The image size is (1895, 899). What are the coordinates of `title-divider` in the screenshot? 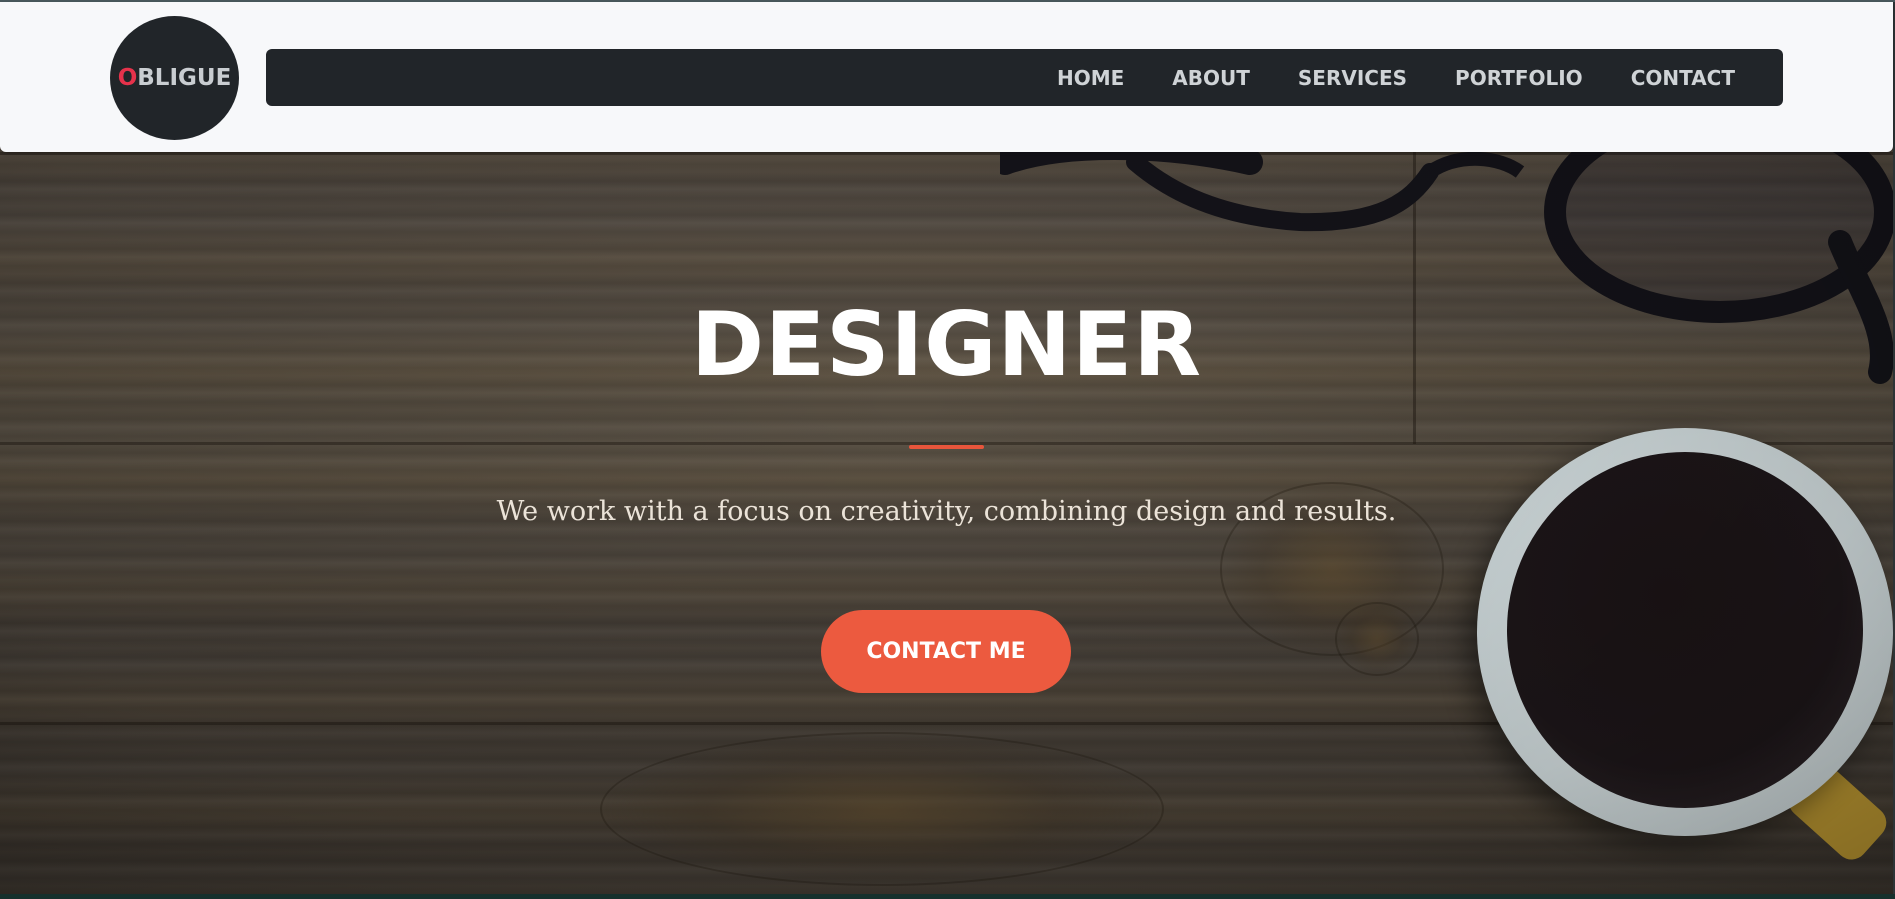 It's located at (946, 447).